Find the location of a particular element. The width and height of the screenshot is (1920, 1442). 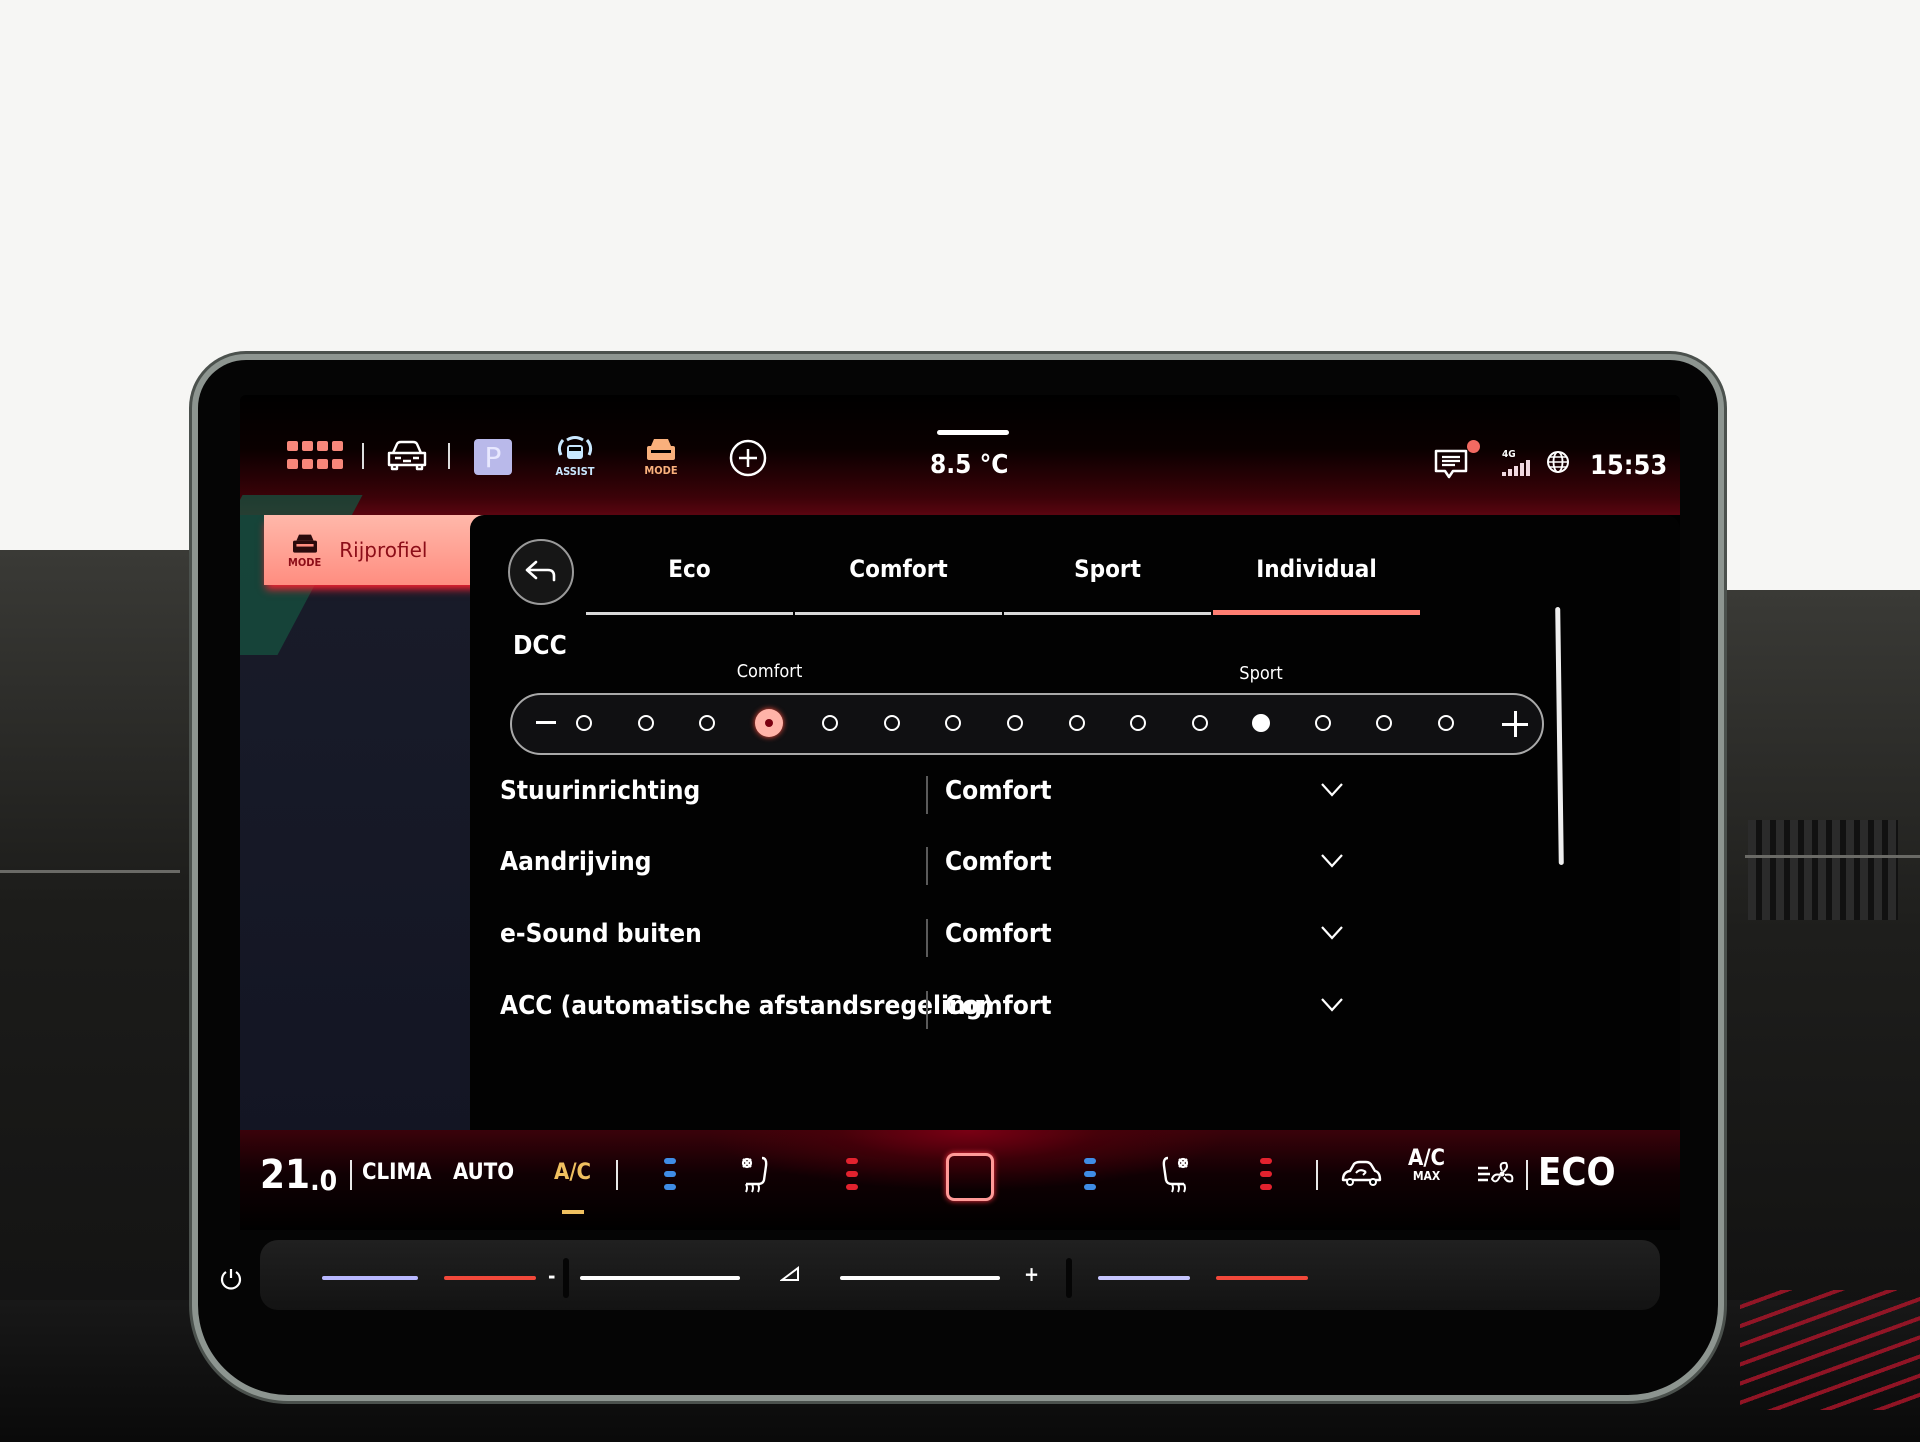

parking-icon: P is located at coordinates (493, 457).